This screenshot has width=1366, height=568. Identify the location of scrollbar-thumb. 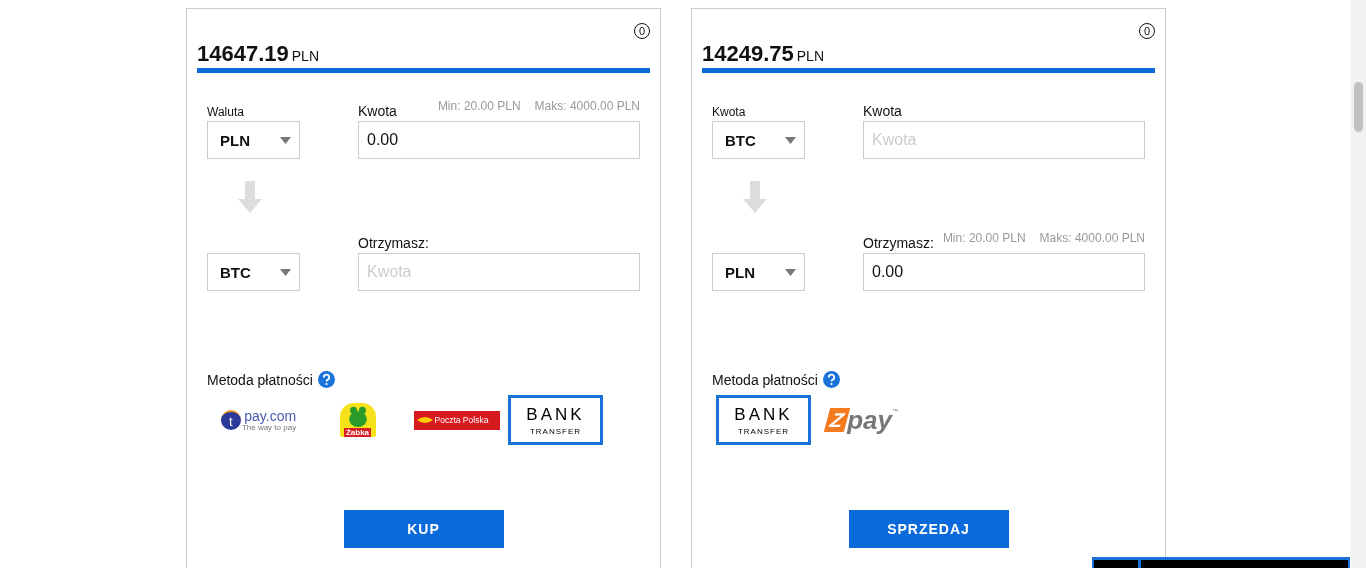
(1358, 107).